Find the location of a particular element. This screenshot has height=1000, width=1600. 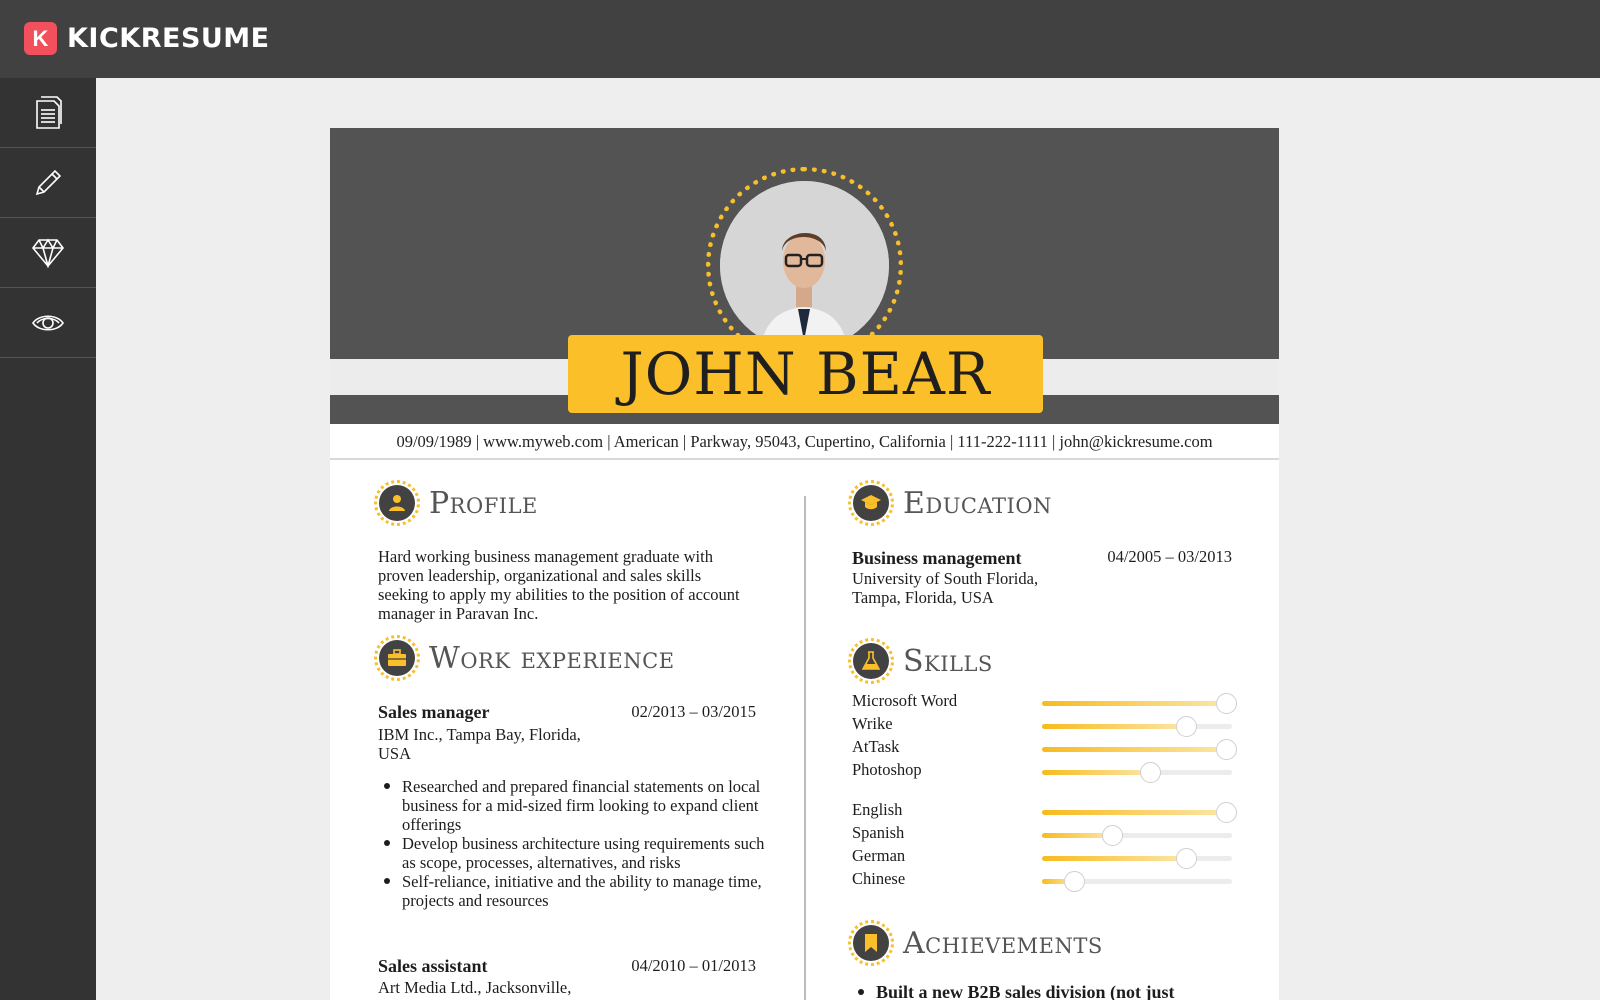

diamond-icon is located at coordinates (48, 252).